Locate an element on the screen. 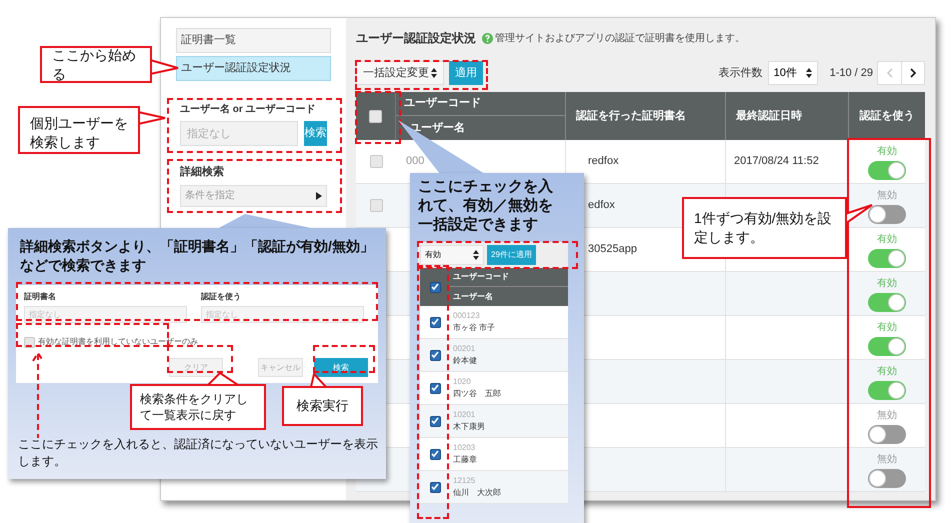  page-range: 1-10 / 29 is located at coordinates (851, 73).